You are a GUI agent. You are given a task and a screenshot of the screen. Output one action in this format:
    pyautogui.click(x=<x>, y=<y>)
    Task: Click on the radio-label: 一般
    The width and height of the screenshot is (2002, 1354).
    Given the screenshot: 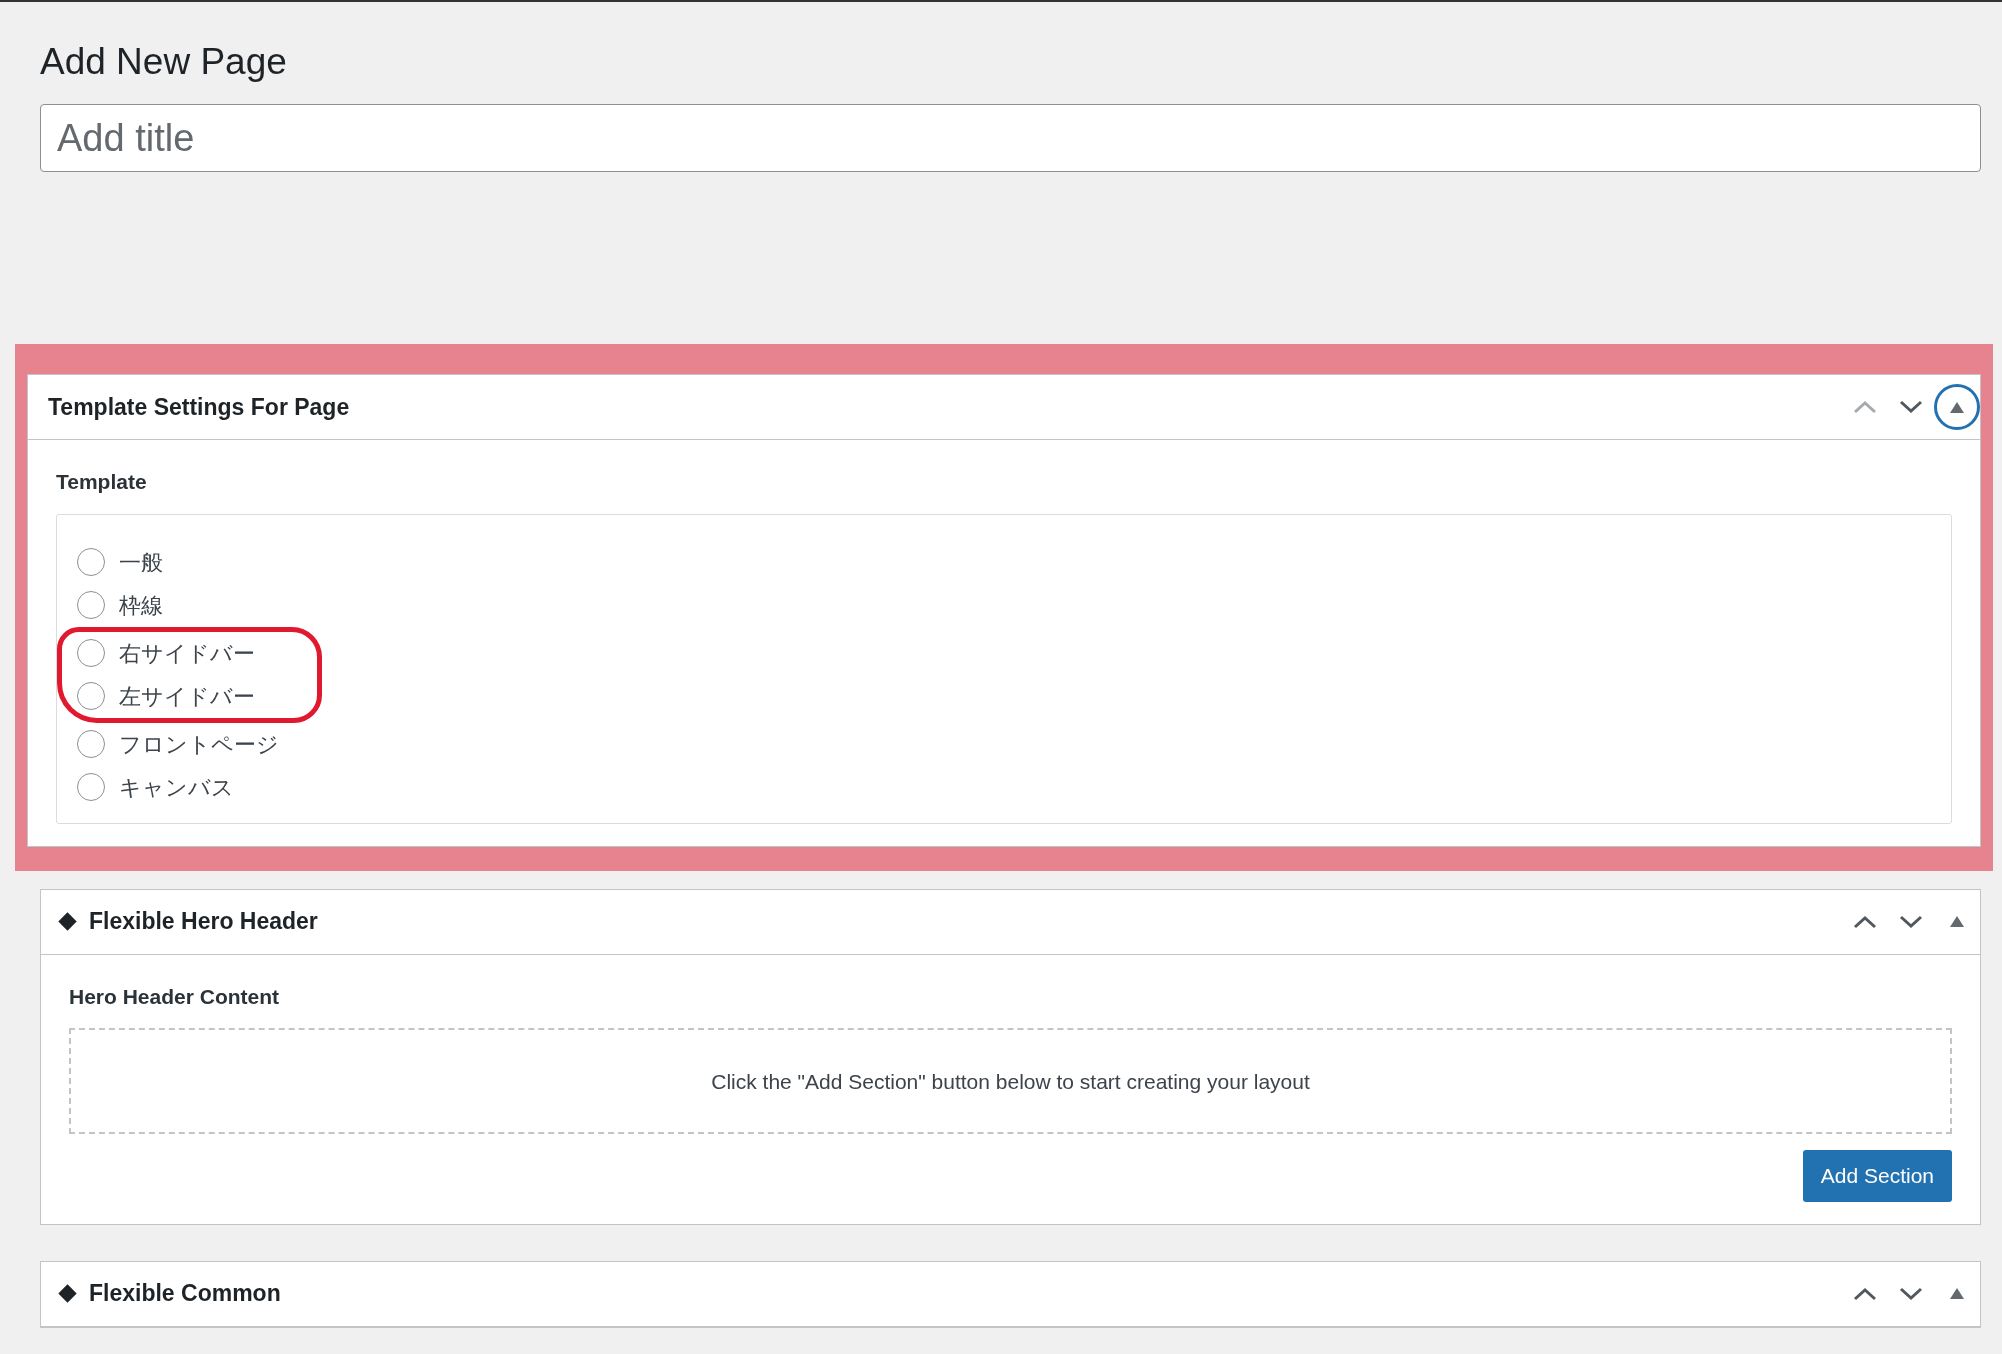 What is the action you would take?
    pyautogui.click(x=141, y=562)
    